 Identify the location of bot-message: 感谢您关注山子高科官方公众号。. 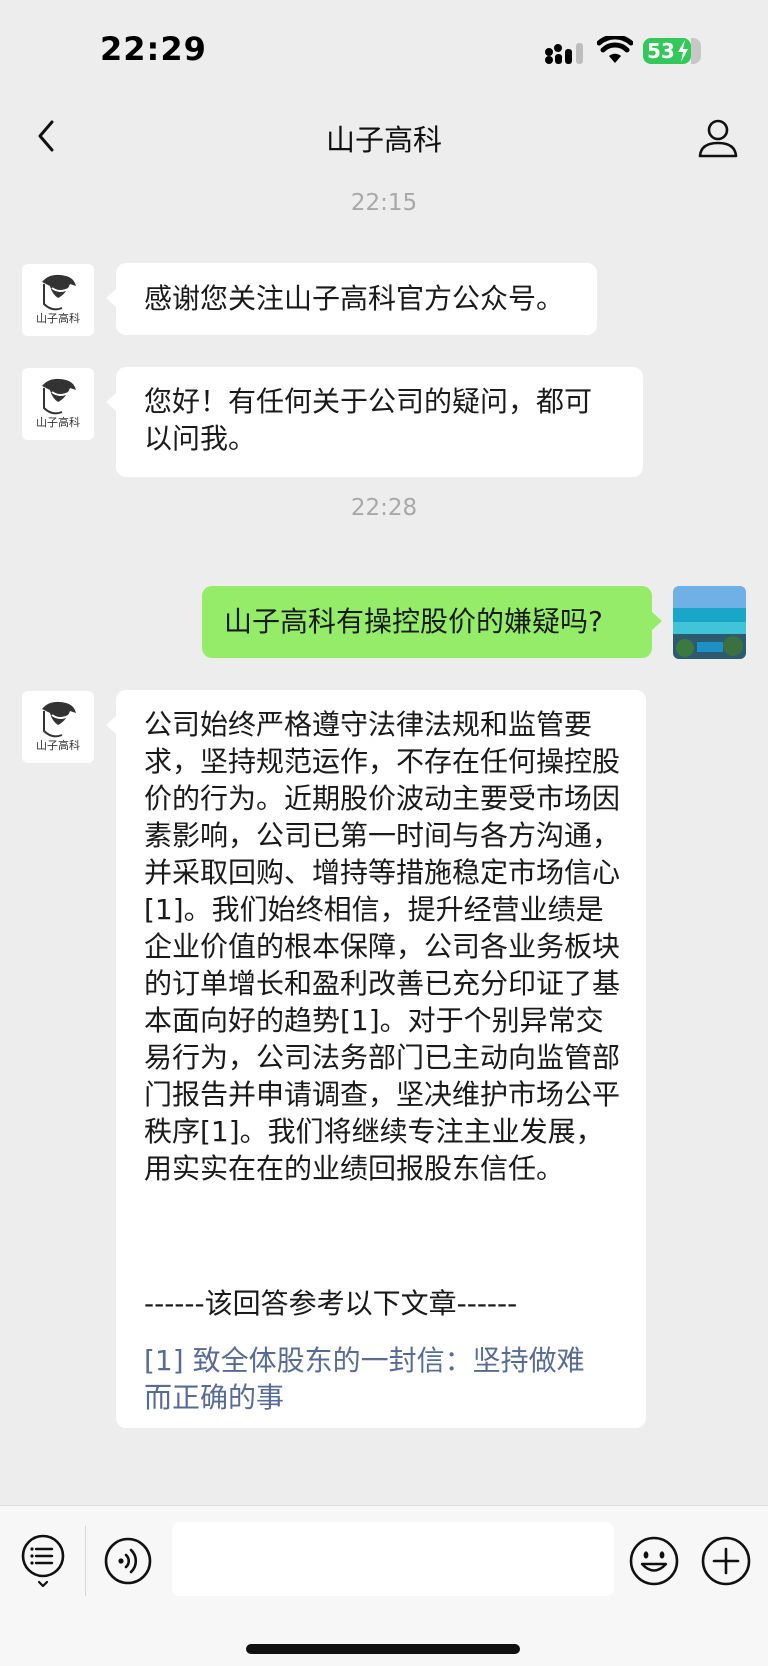
(351, 299).